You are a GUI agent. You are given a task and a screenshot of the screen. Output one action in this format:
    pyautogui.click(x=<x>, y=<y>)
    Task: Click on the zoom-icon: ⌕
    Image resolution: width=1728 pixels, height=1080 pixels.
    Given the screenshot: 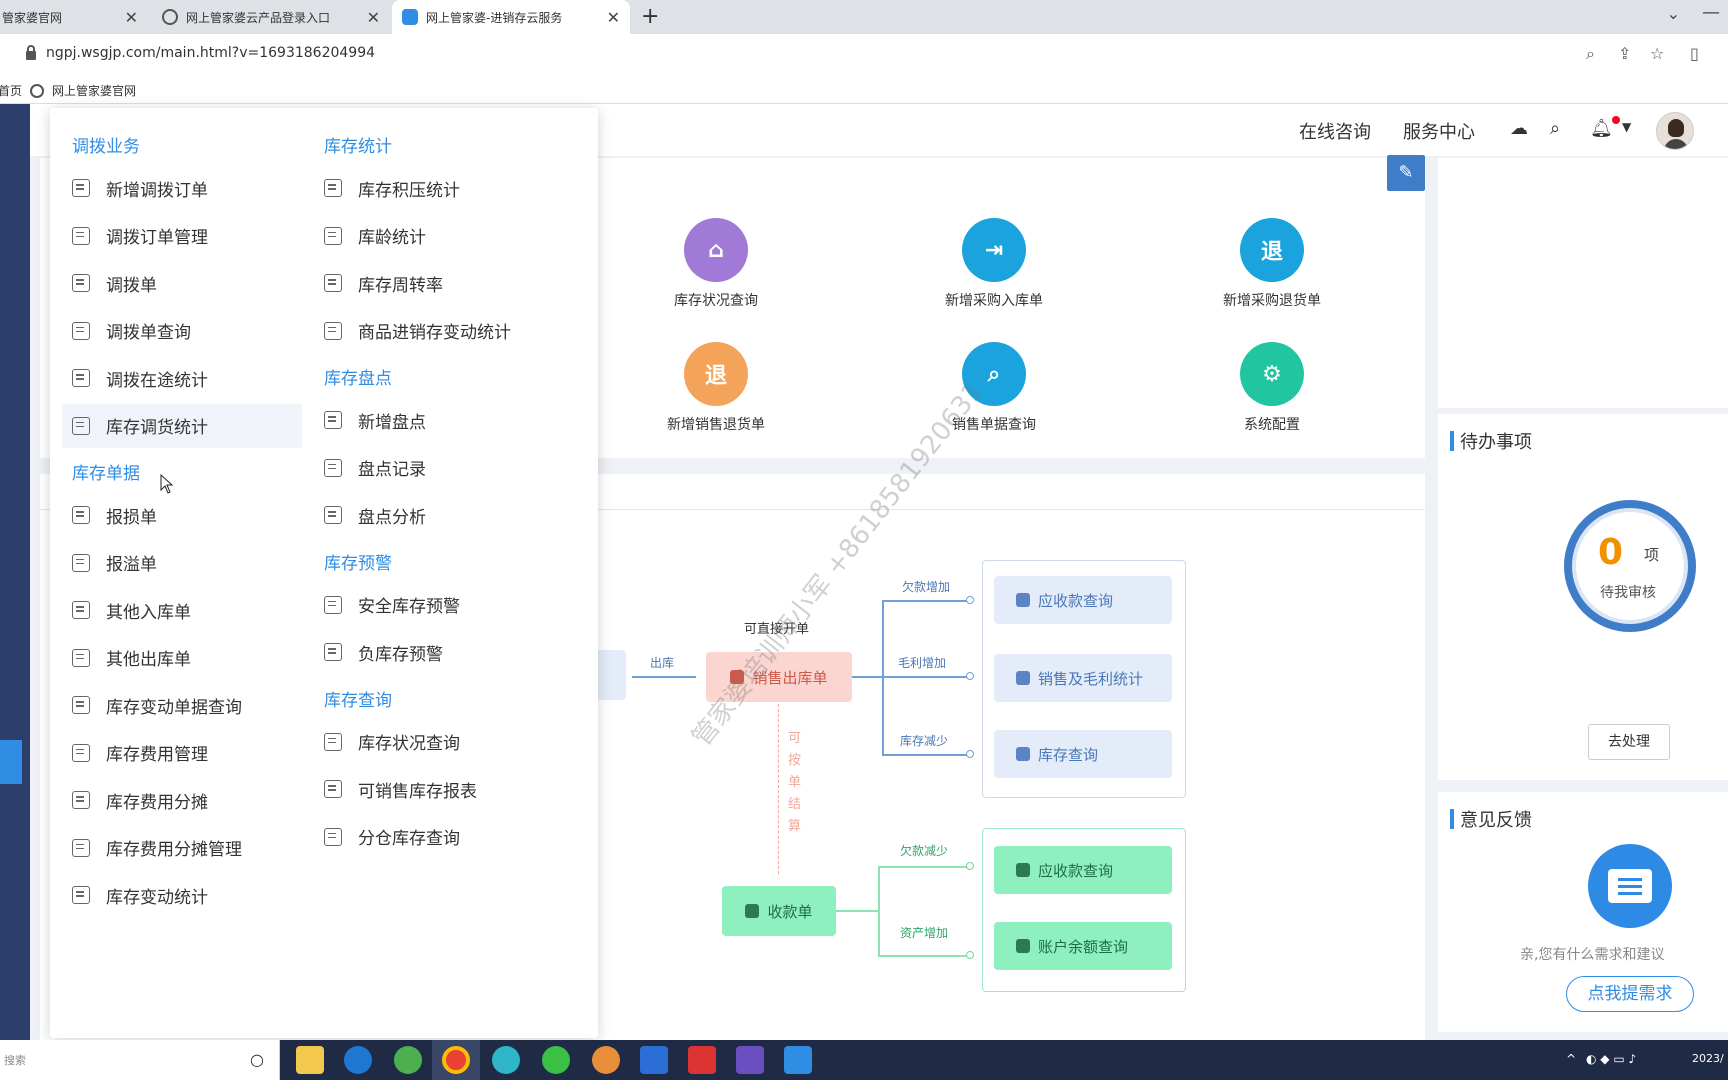 What is the action you would take?
    pyautogui.click(x=1590, y=54)
    